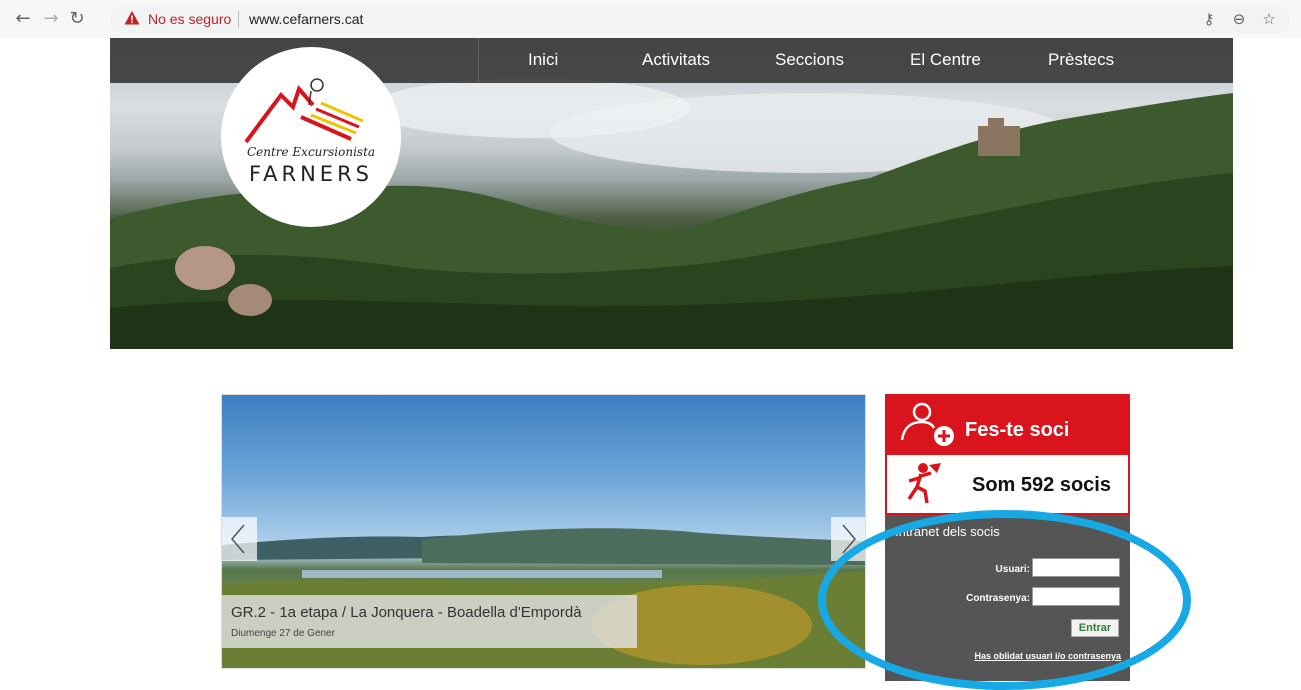  What do you see at coordinates (478, 60) in the screenshot?
I see `nav-divider` at bounding box center [478, 60].